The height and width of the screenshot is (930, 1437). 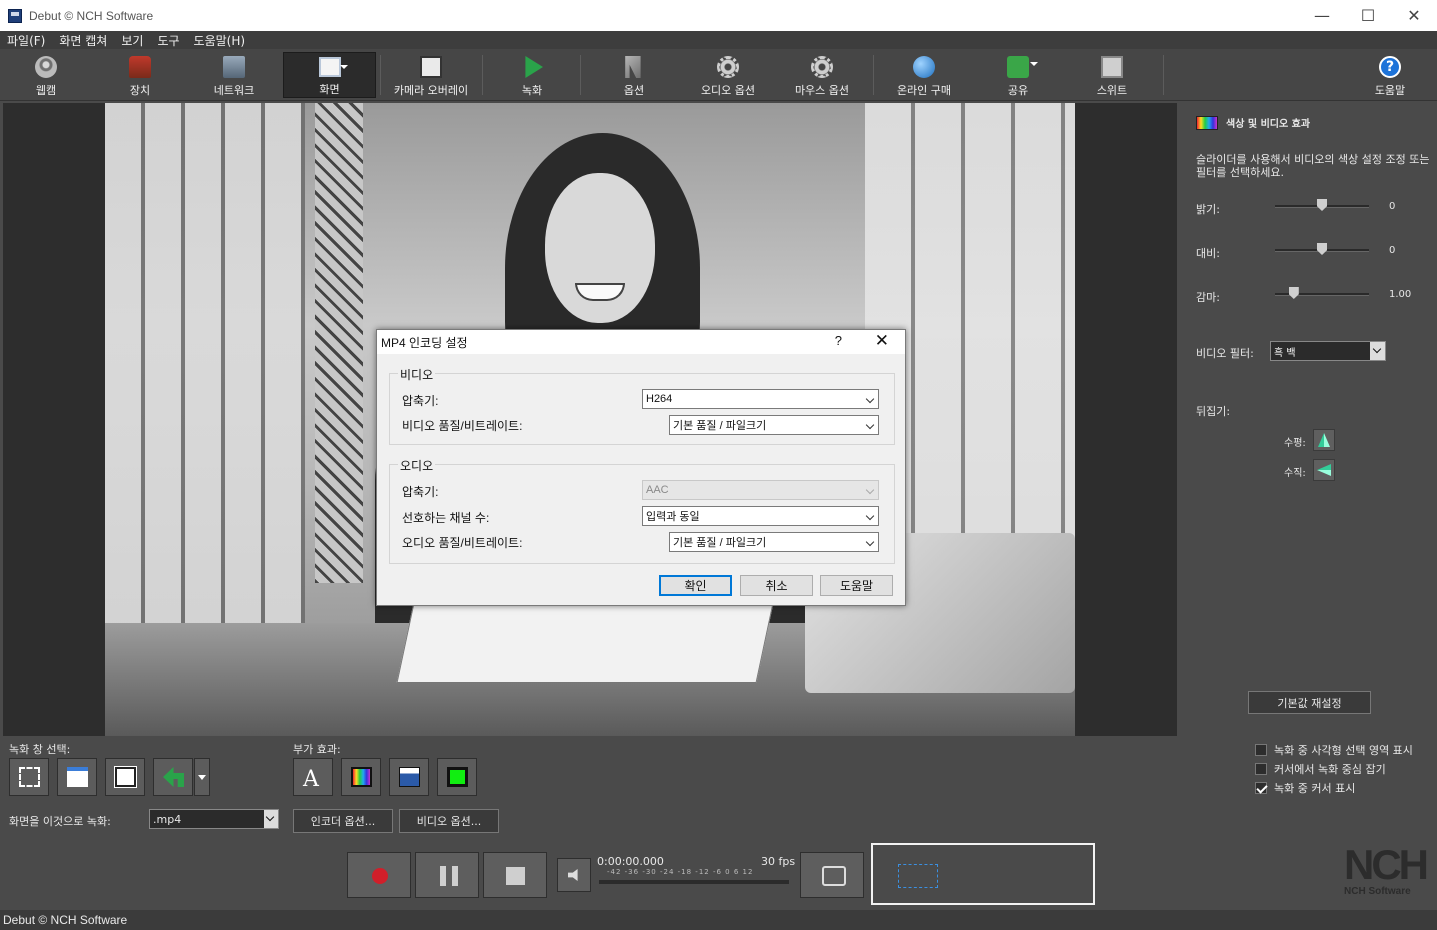 I want to click on camera-overlay-button: 카메라 오버레이, so click(x=431, y=75).